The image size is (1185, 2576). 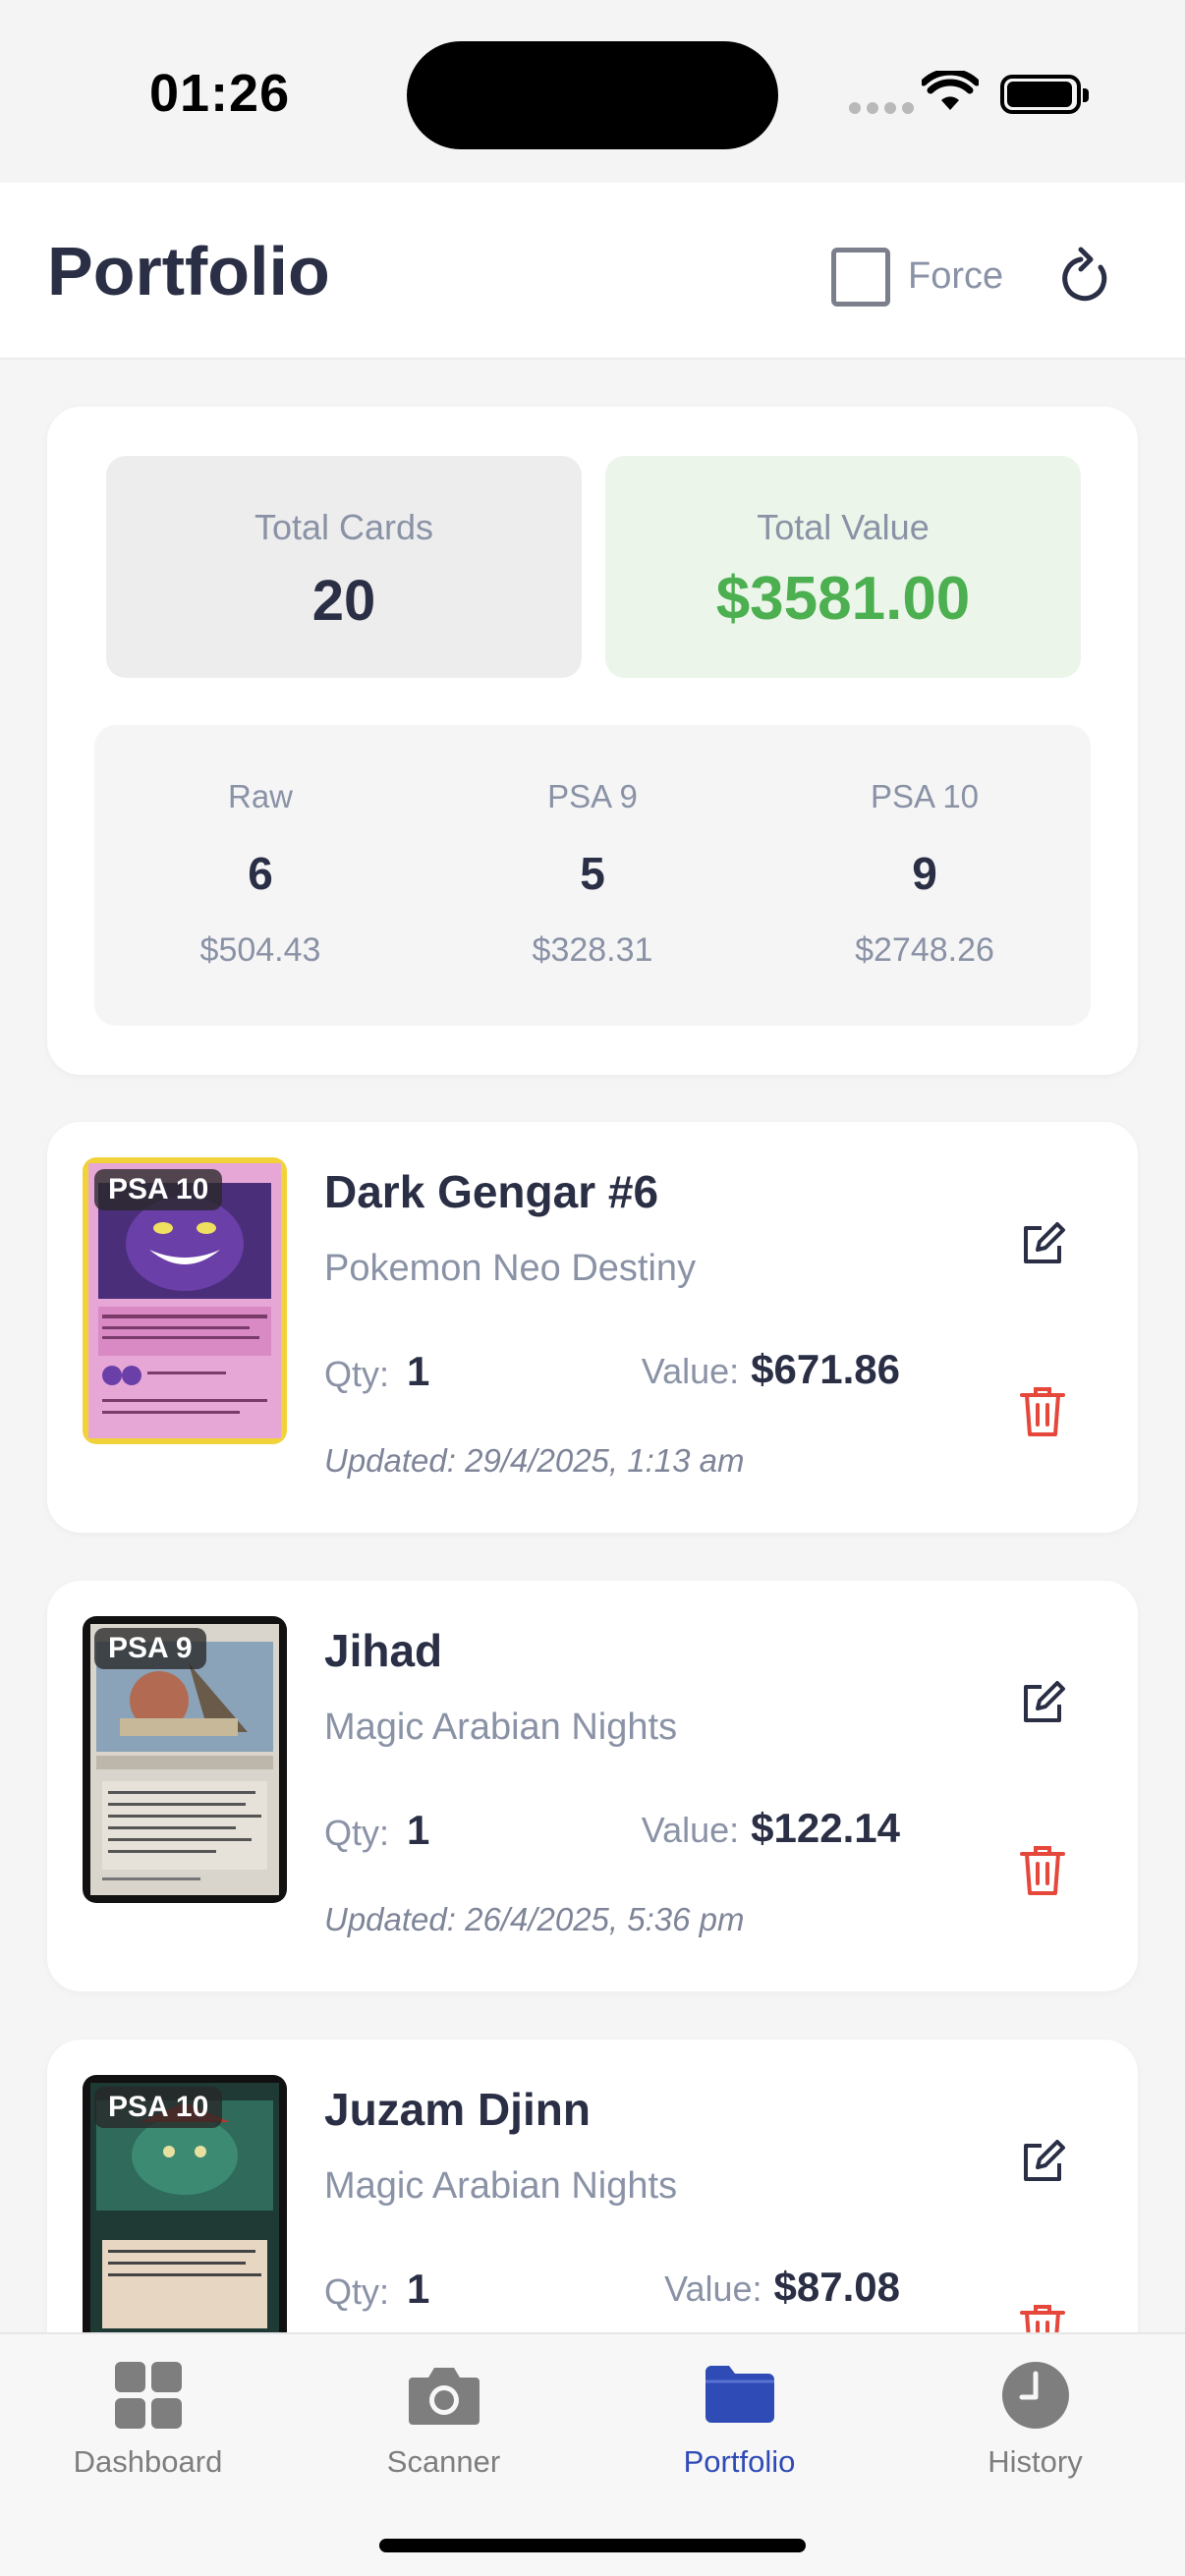 I want to click on total-value-tile: Total Value $3581.00, so click(x=843, y=567).